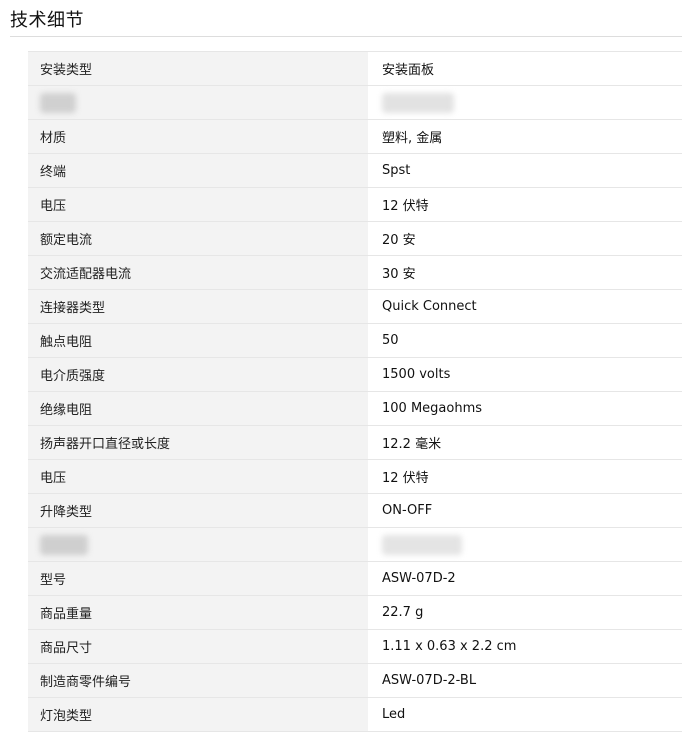 Image resolution: width=682 pixels, height=733 pixels. I want to click on spec-key: 型号, so click(198, 578).